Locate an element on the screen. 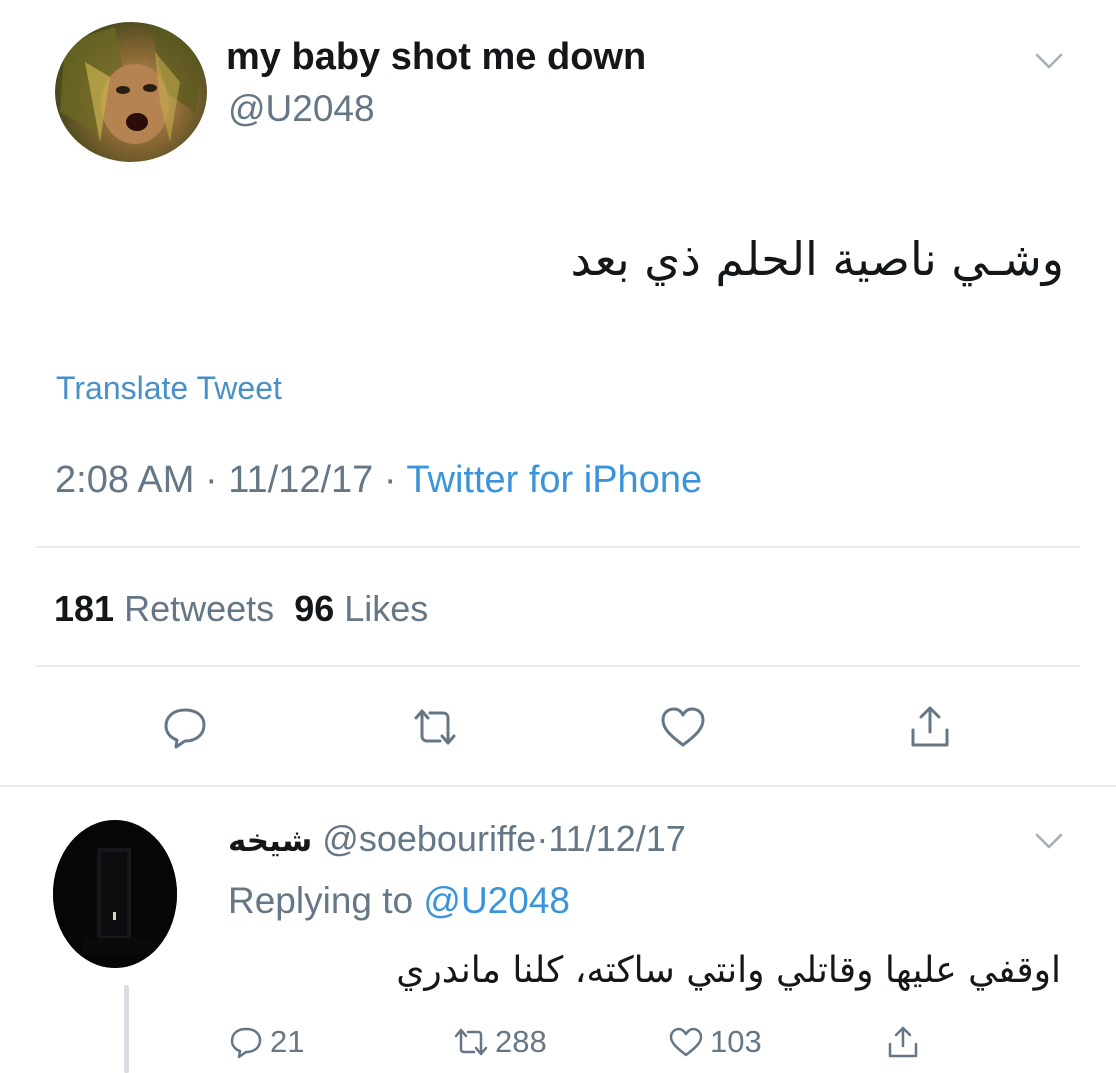 The height and width of the screenshot is (1073, 1116). reply-retweet-button: 288 is located at coordinates (500, 1042).